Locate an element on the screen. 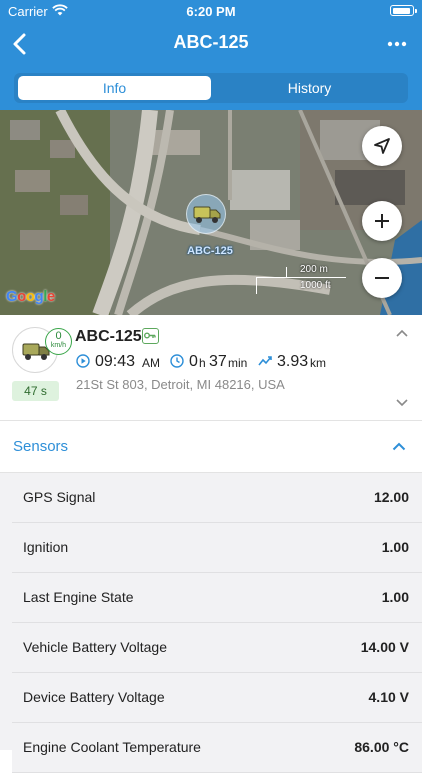 The width and height of the screenshot is (422, 773). scale-imperial-label: 1000 ft is located at coordinates (315, 285).